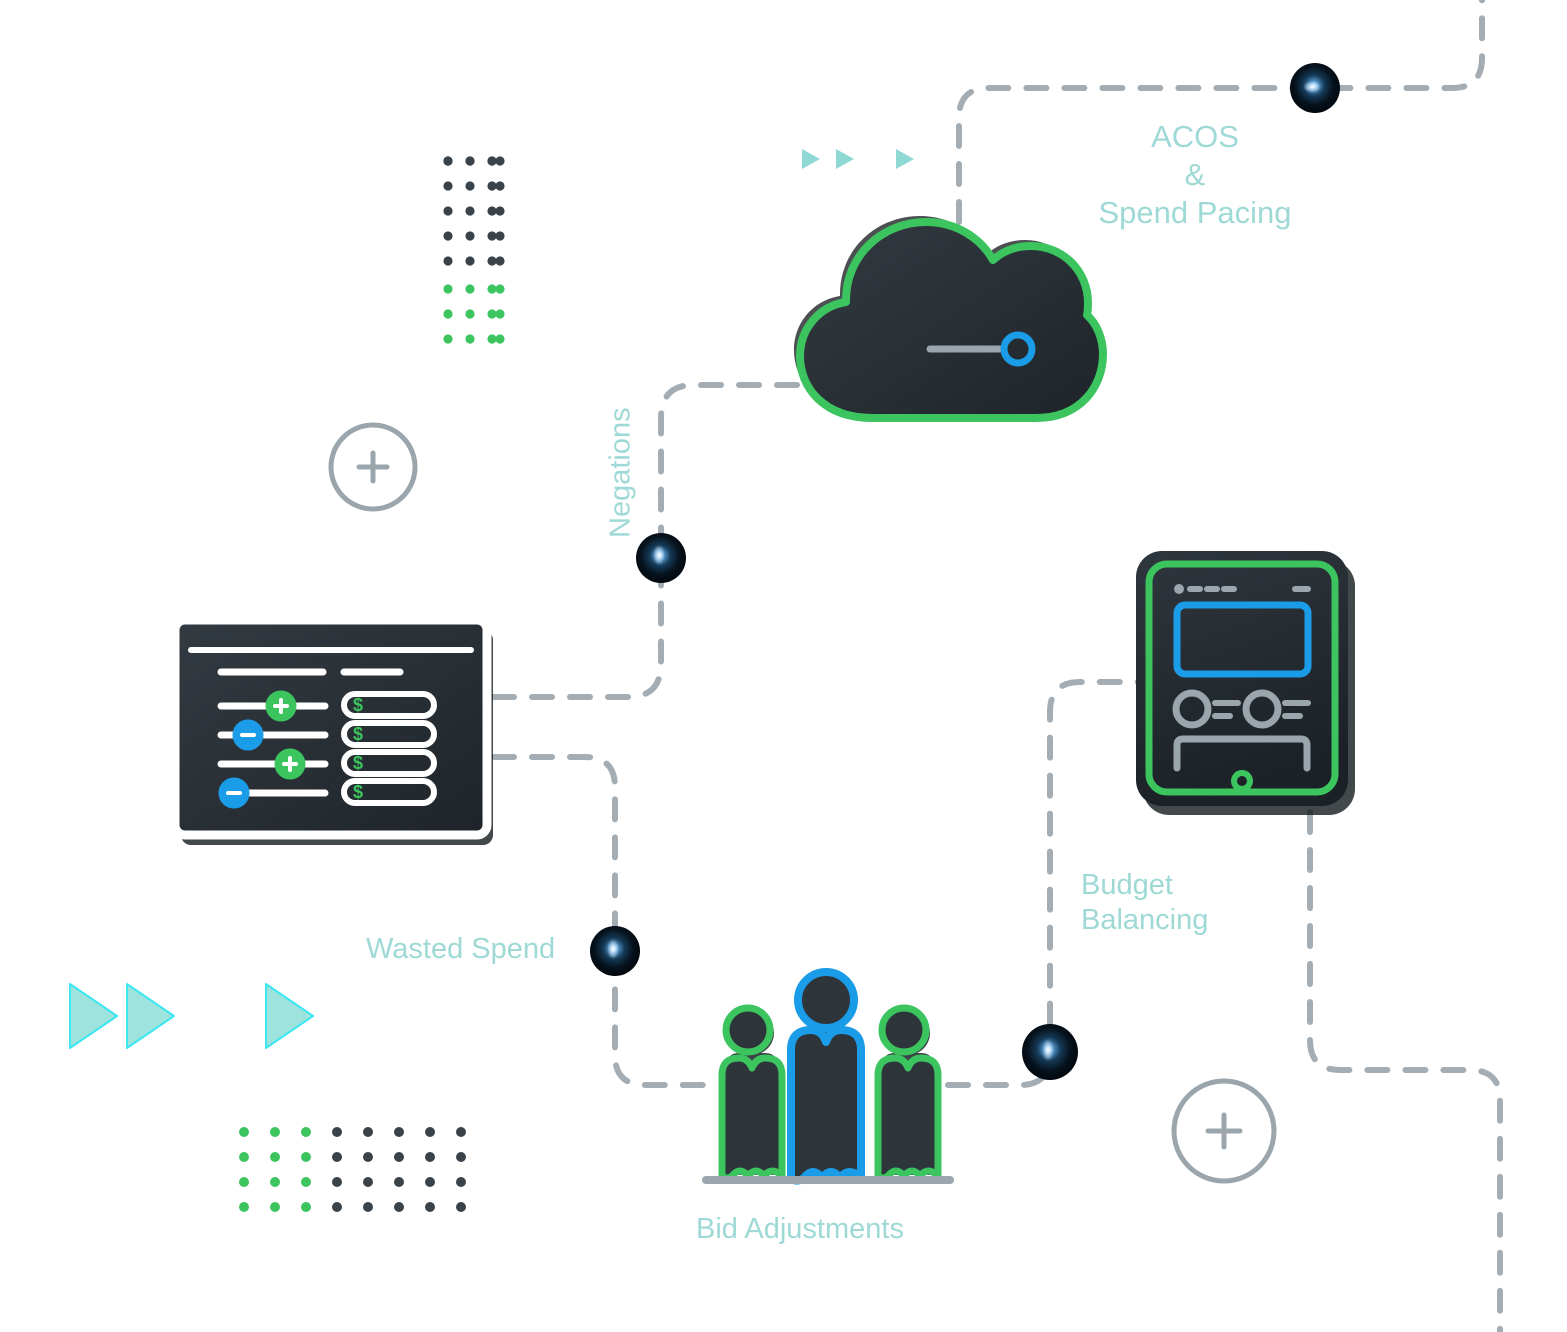 This screenshot has width=1567, height=1332. Describe the element at coordinates (1195, 174) in the screenshot. I see `label-acos-spend-pacing: ACOS & Spend Pacing` at that location.